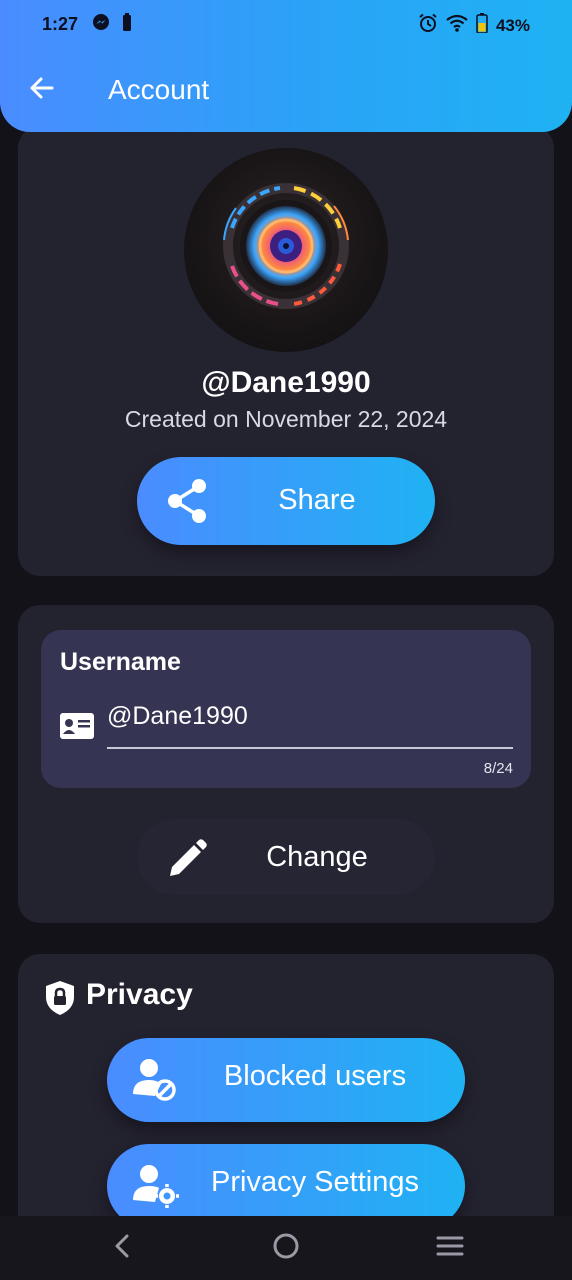 Image resolution: width=572 pixels, height=1280 pixels. Describe the element at coordinates (139, 994) in the screenshot. I see `privacy-heading: Privacy` at that location.